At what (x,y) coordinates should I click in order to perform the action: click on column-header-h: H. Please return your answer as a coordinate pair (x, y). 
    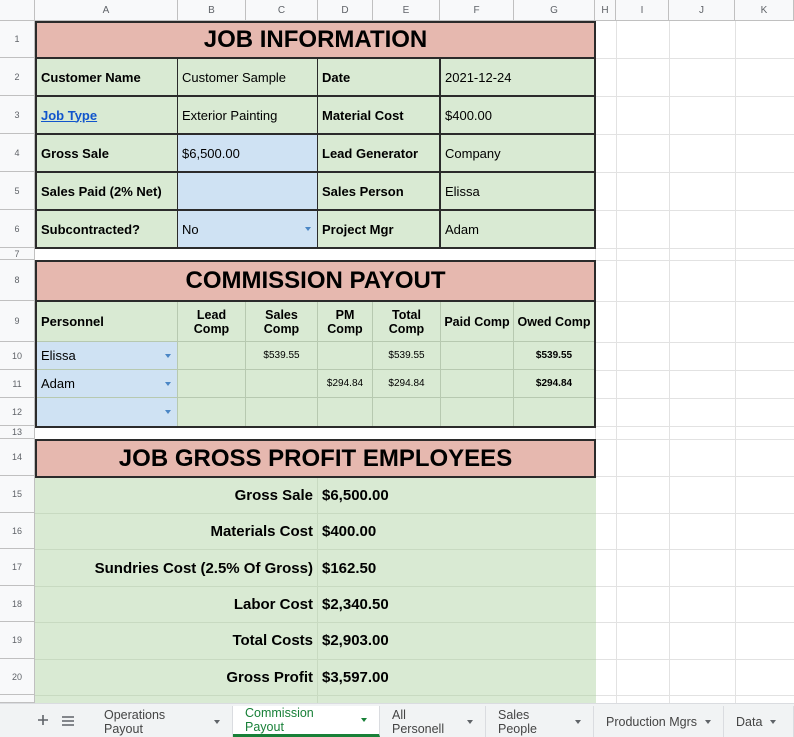
    Looking at the image, I should click on (605, 10).